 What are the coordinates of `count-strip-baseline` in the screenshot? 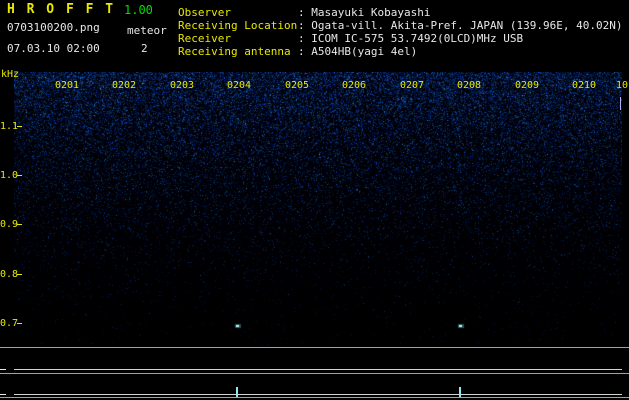 It's located at (318, 394).